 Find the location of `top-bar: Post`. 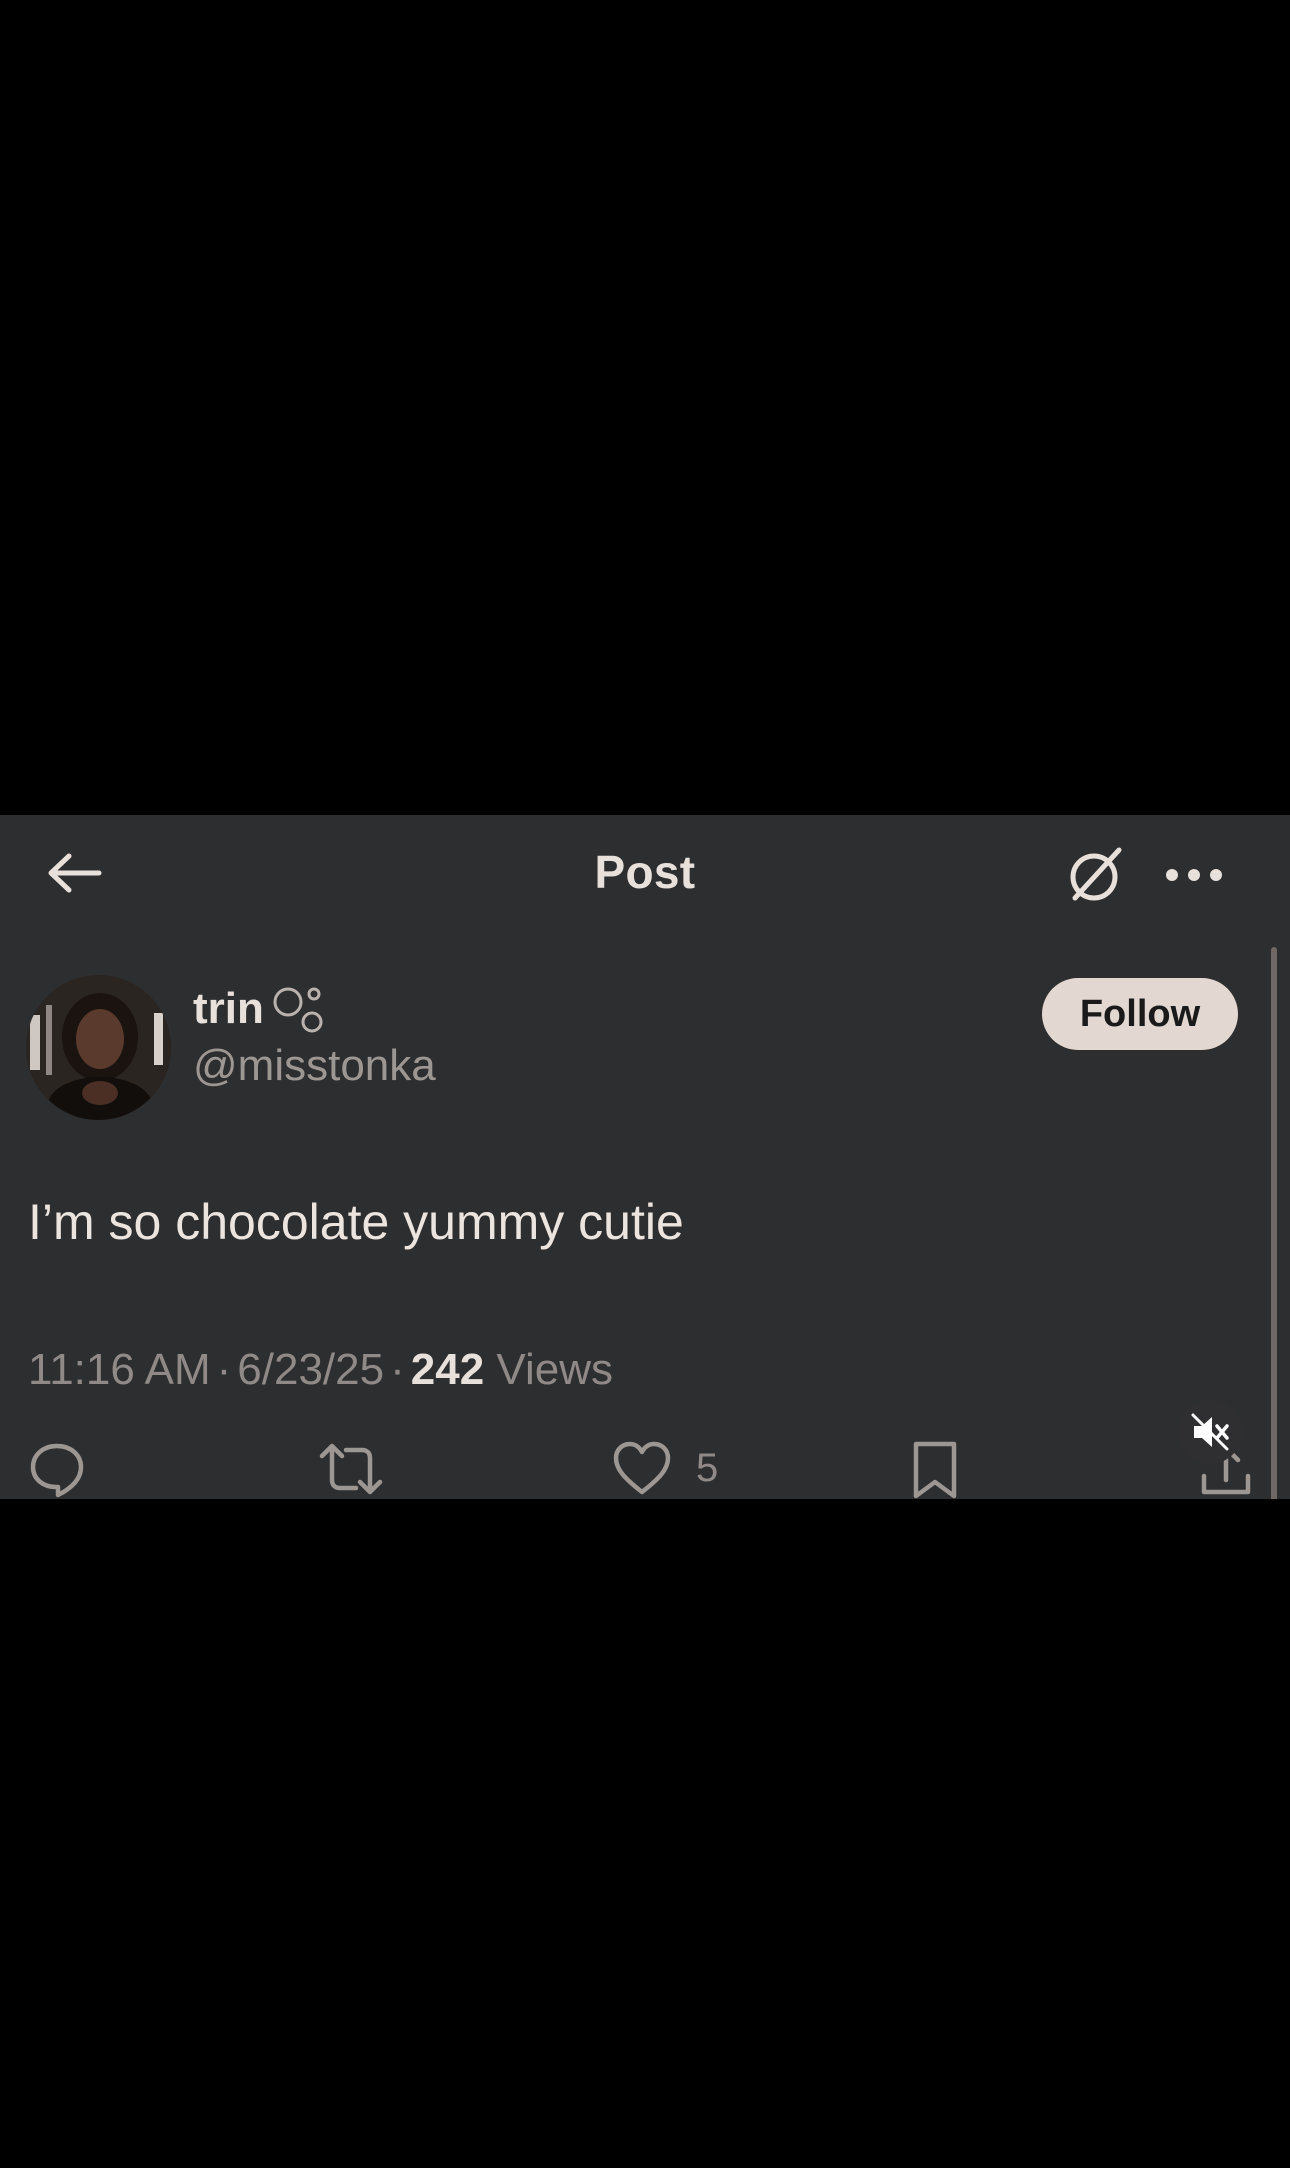

top-bar: Post is located at coordinates (645, 870).